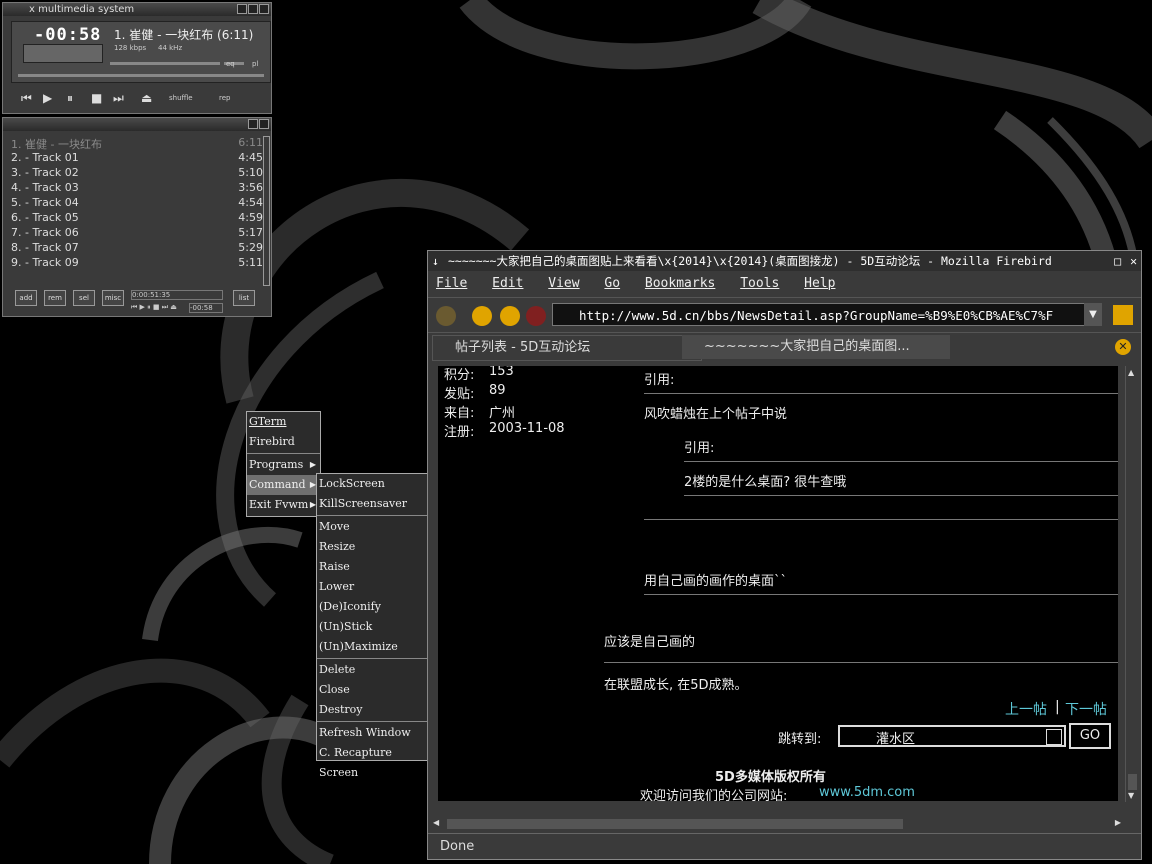 The width and height of the screenshot is (1152, 864). I want to click on quote-label: 引用:, so click(659, 380).